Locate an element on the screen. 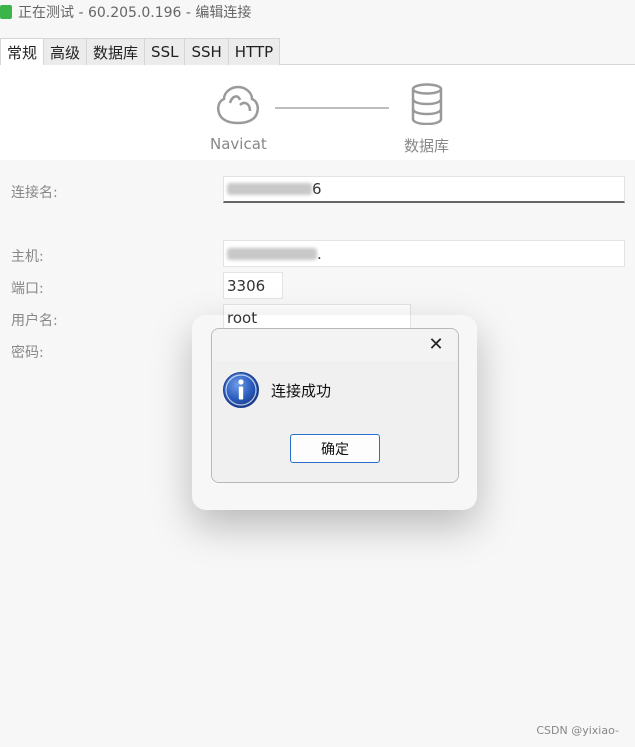 The height and width of the screenshot is (747, 635). tab-label: SSL is located at coordinates (165, 52).